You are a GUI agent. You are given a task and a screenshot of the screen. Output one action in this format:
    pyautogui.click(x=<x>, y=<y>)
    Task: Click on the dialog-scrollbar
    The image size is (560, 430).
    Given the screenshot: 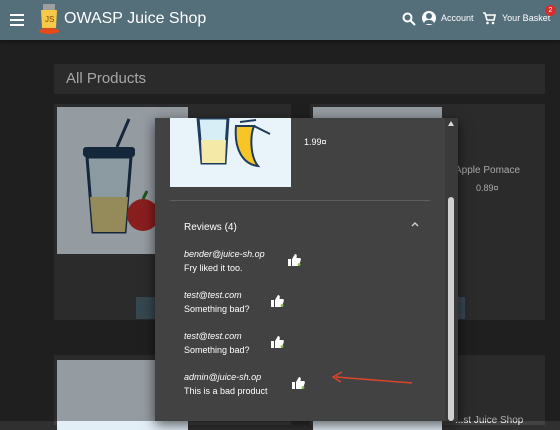 What is the action you would take?
    pyautogui.click(x=451, y=269)
    